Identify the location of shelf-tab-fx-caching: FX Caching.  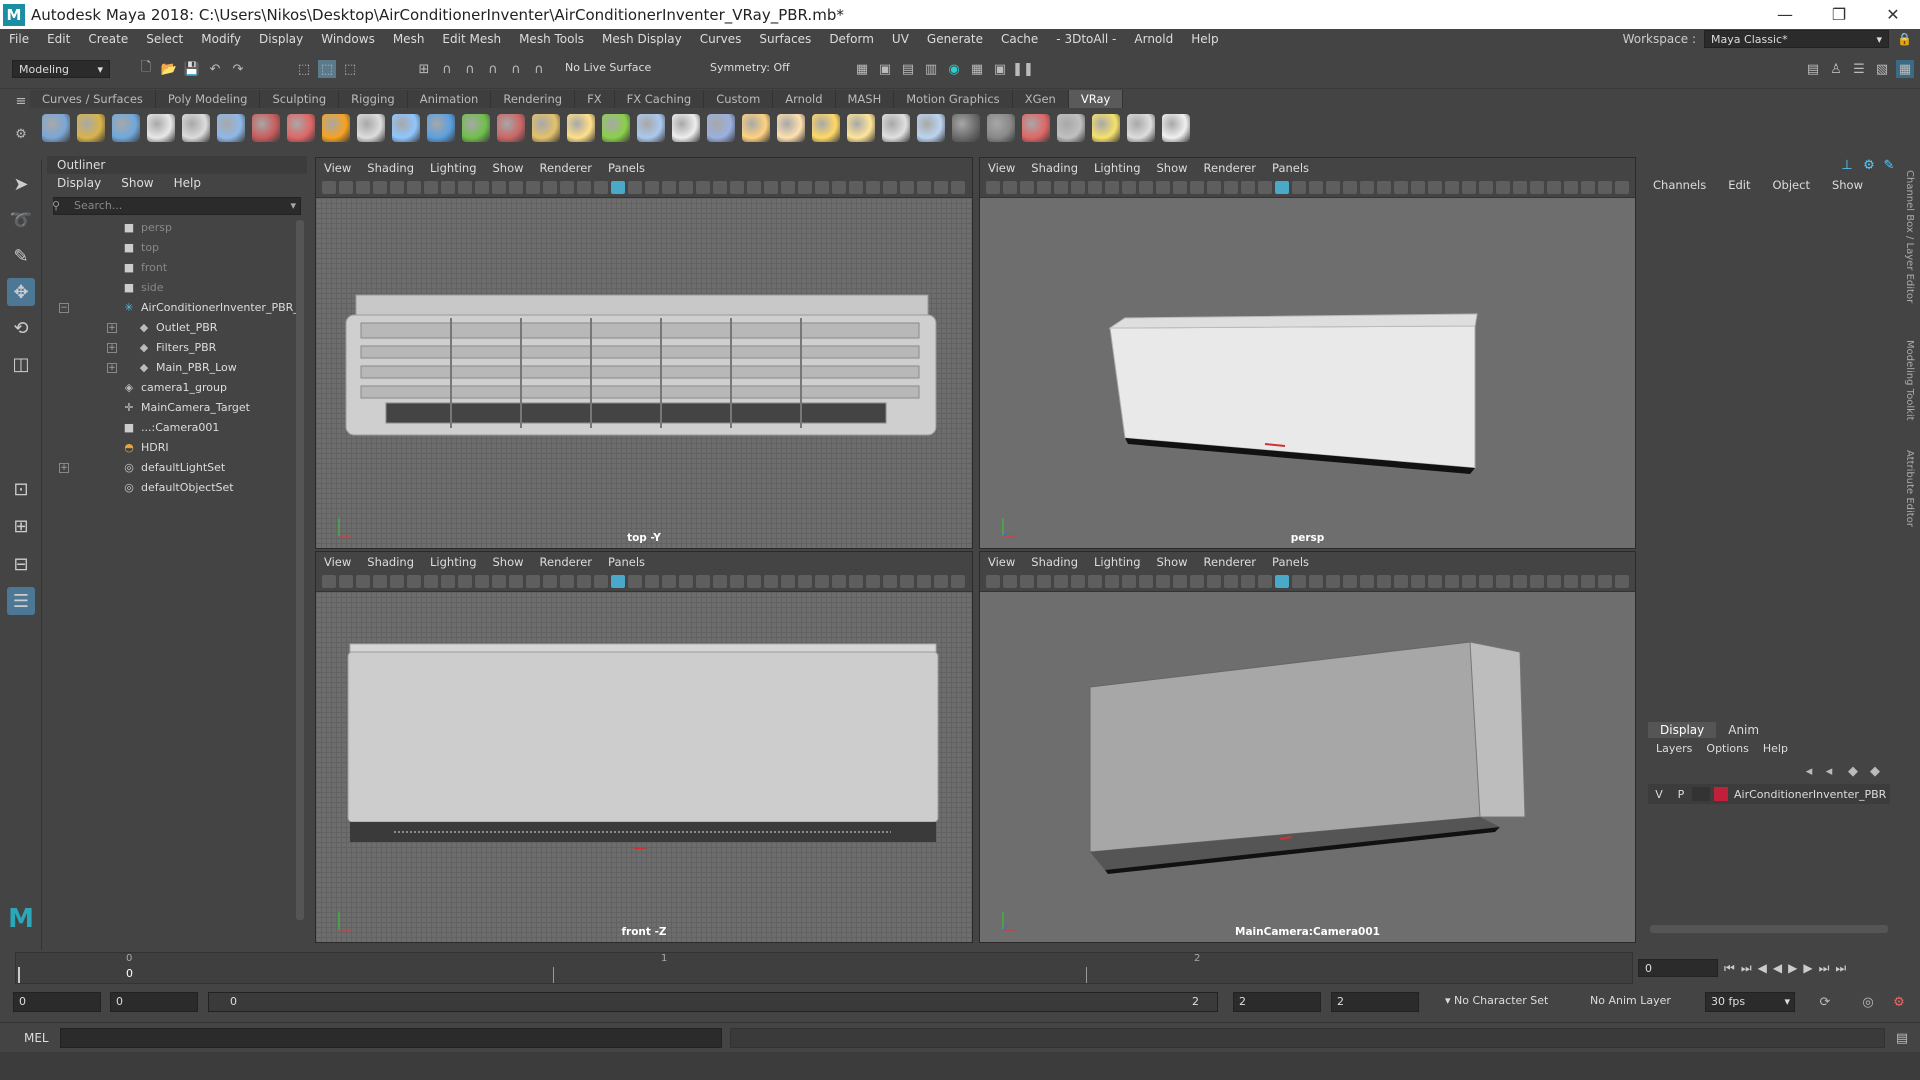
(659, 99).